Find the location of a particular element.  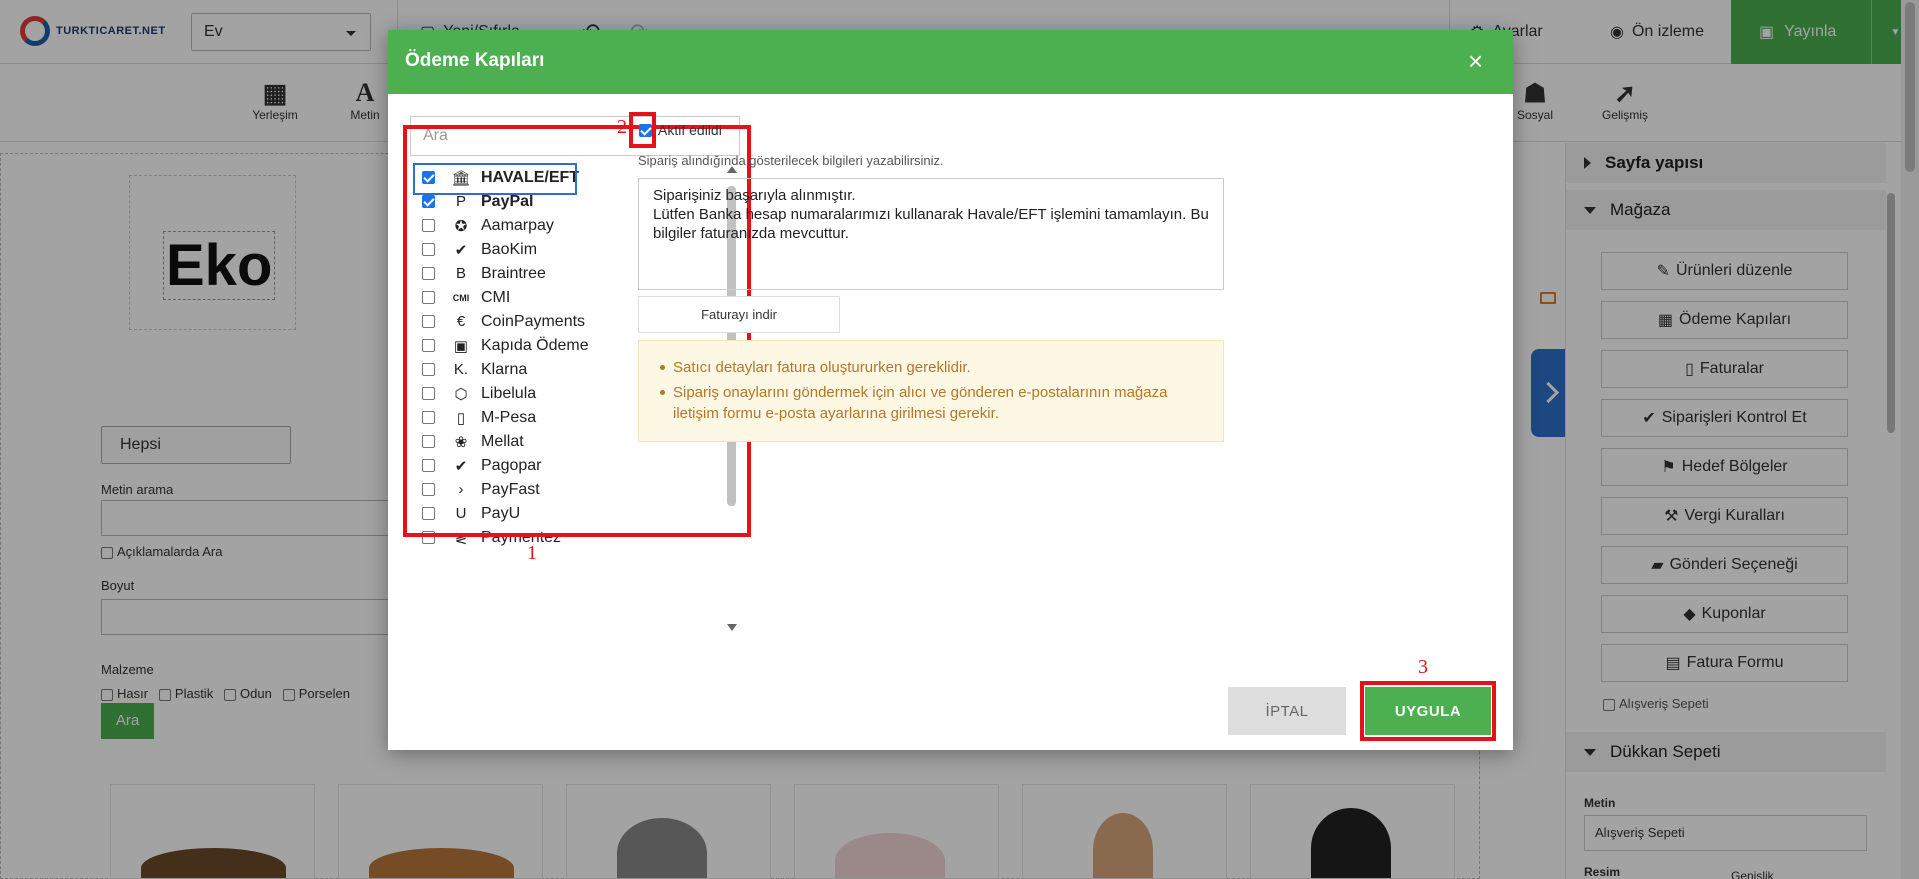

dialog-header: Ödeme Kapıları × is located at coordinates (950, 62).